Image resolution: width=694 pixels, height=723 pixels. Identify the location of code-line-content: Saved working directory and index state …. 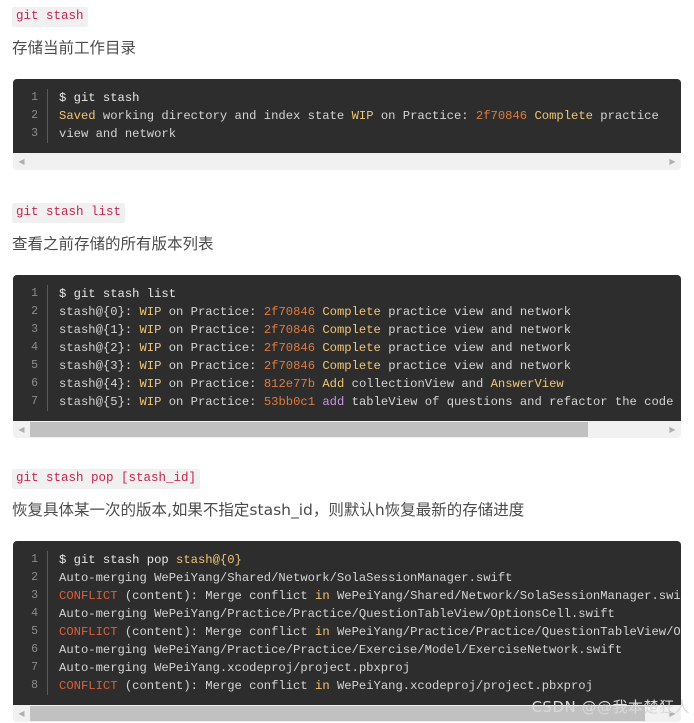
(364, 116).